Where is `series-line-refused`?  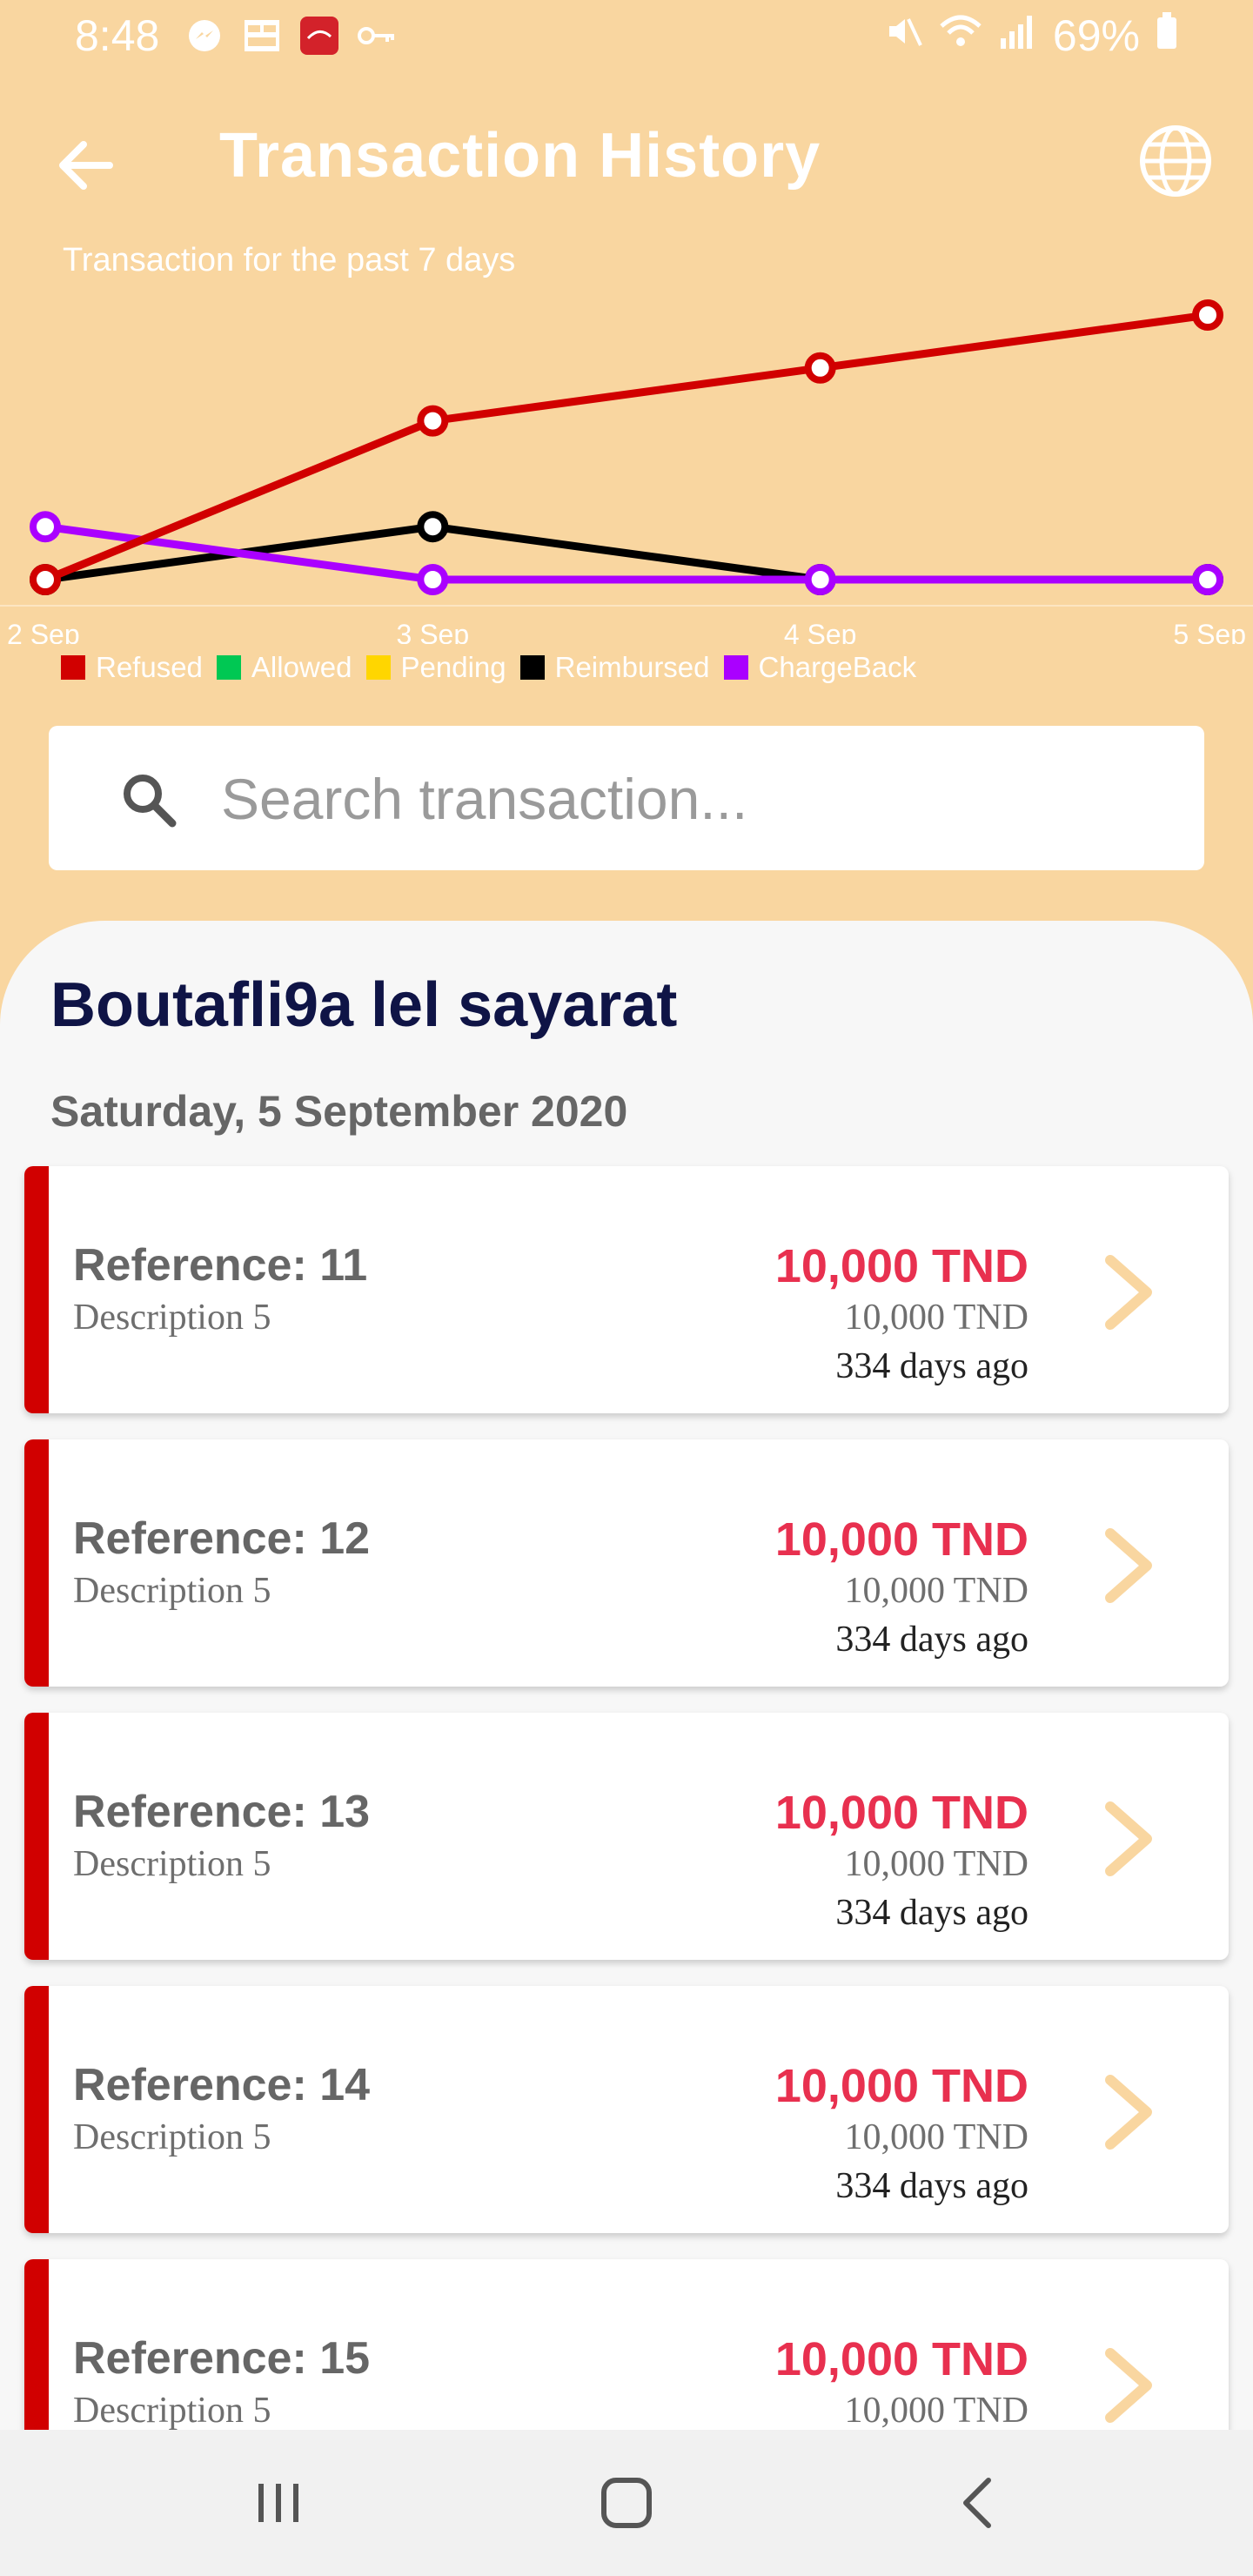
series-line-refused is located at coordinates (626, 447).